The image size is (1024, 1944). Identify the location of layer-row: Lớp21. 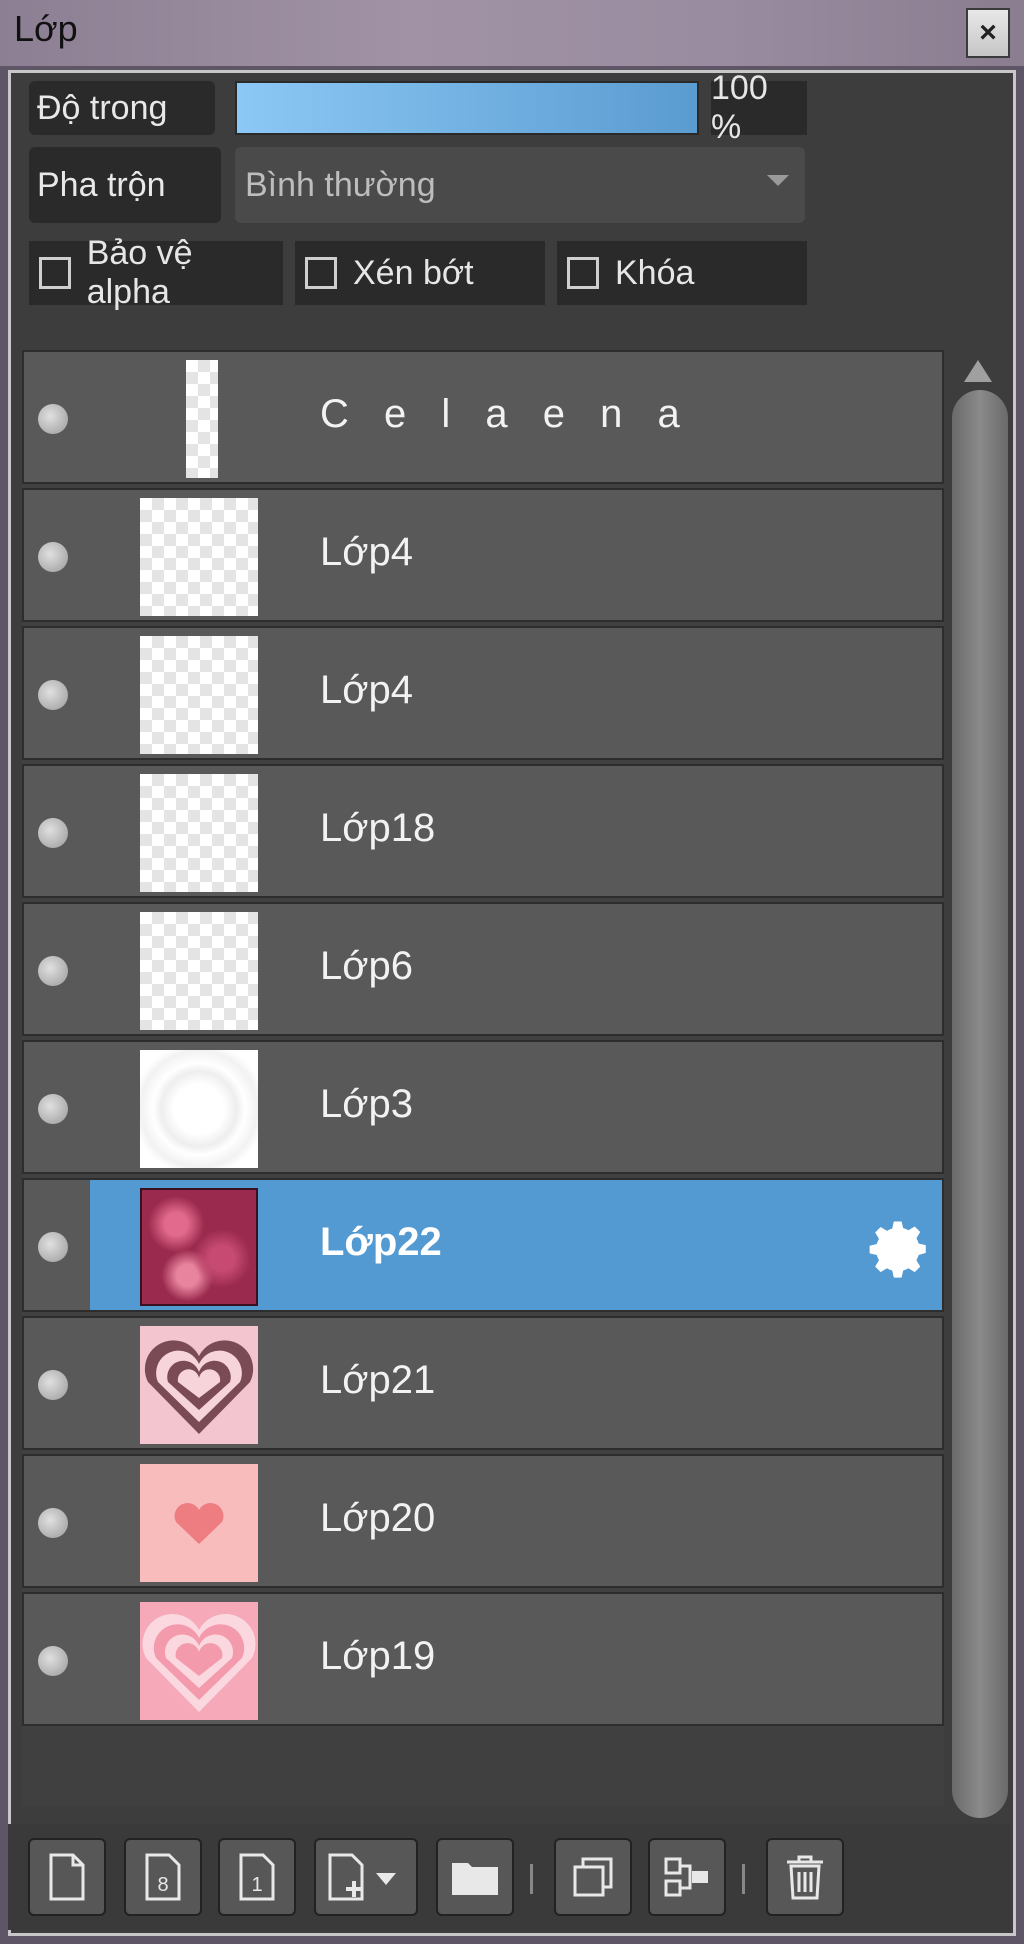
(483, 1383).